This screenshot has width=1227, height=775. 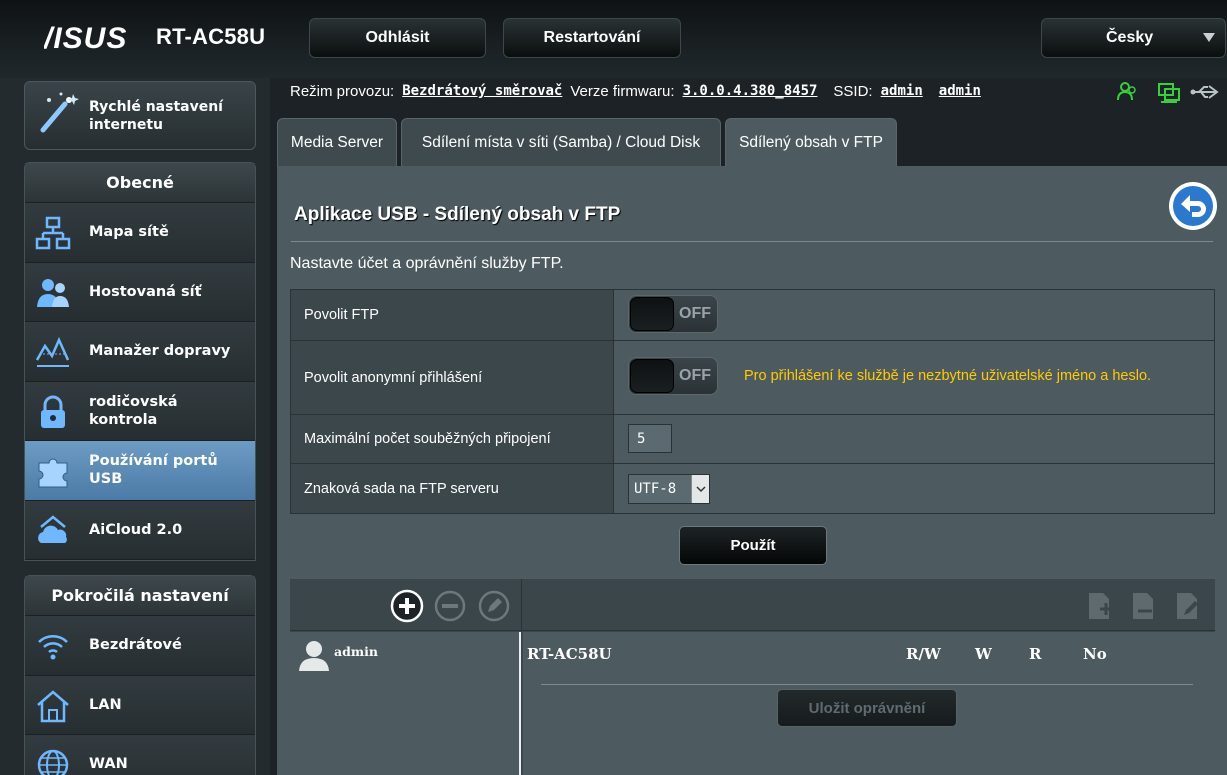 What do you see at coordinates (457, 214) in the screenshot?
I see `page-title: Aplikace USB - Sdílený obsah v FTP` at bounding box center [457, 214].